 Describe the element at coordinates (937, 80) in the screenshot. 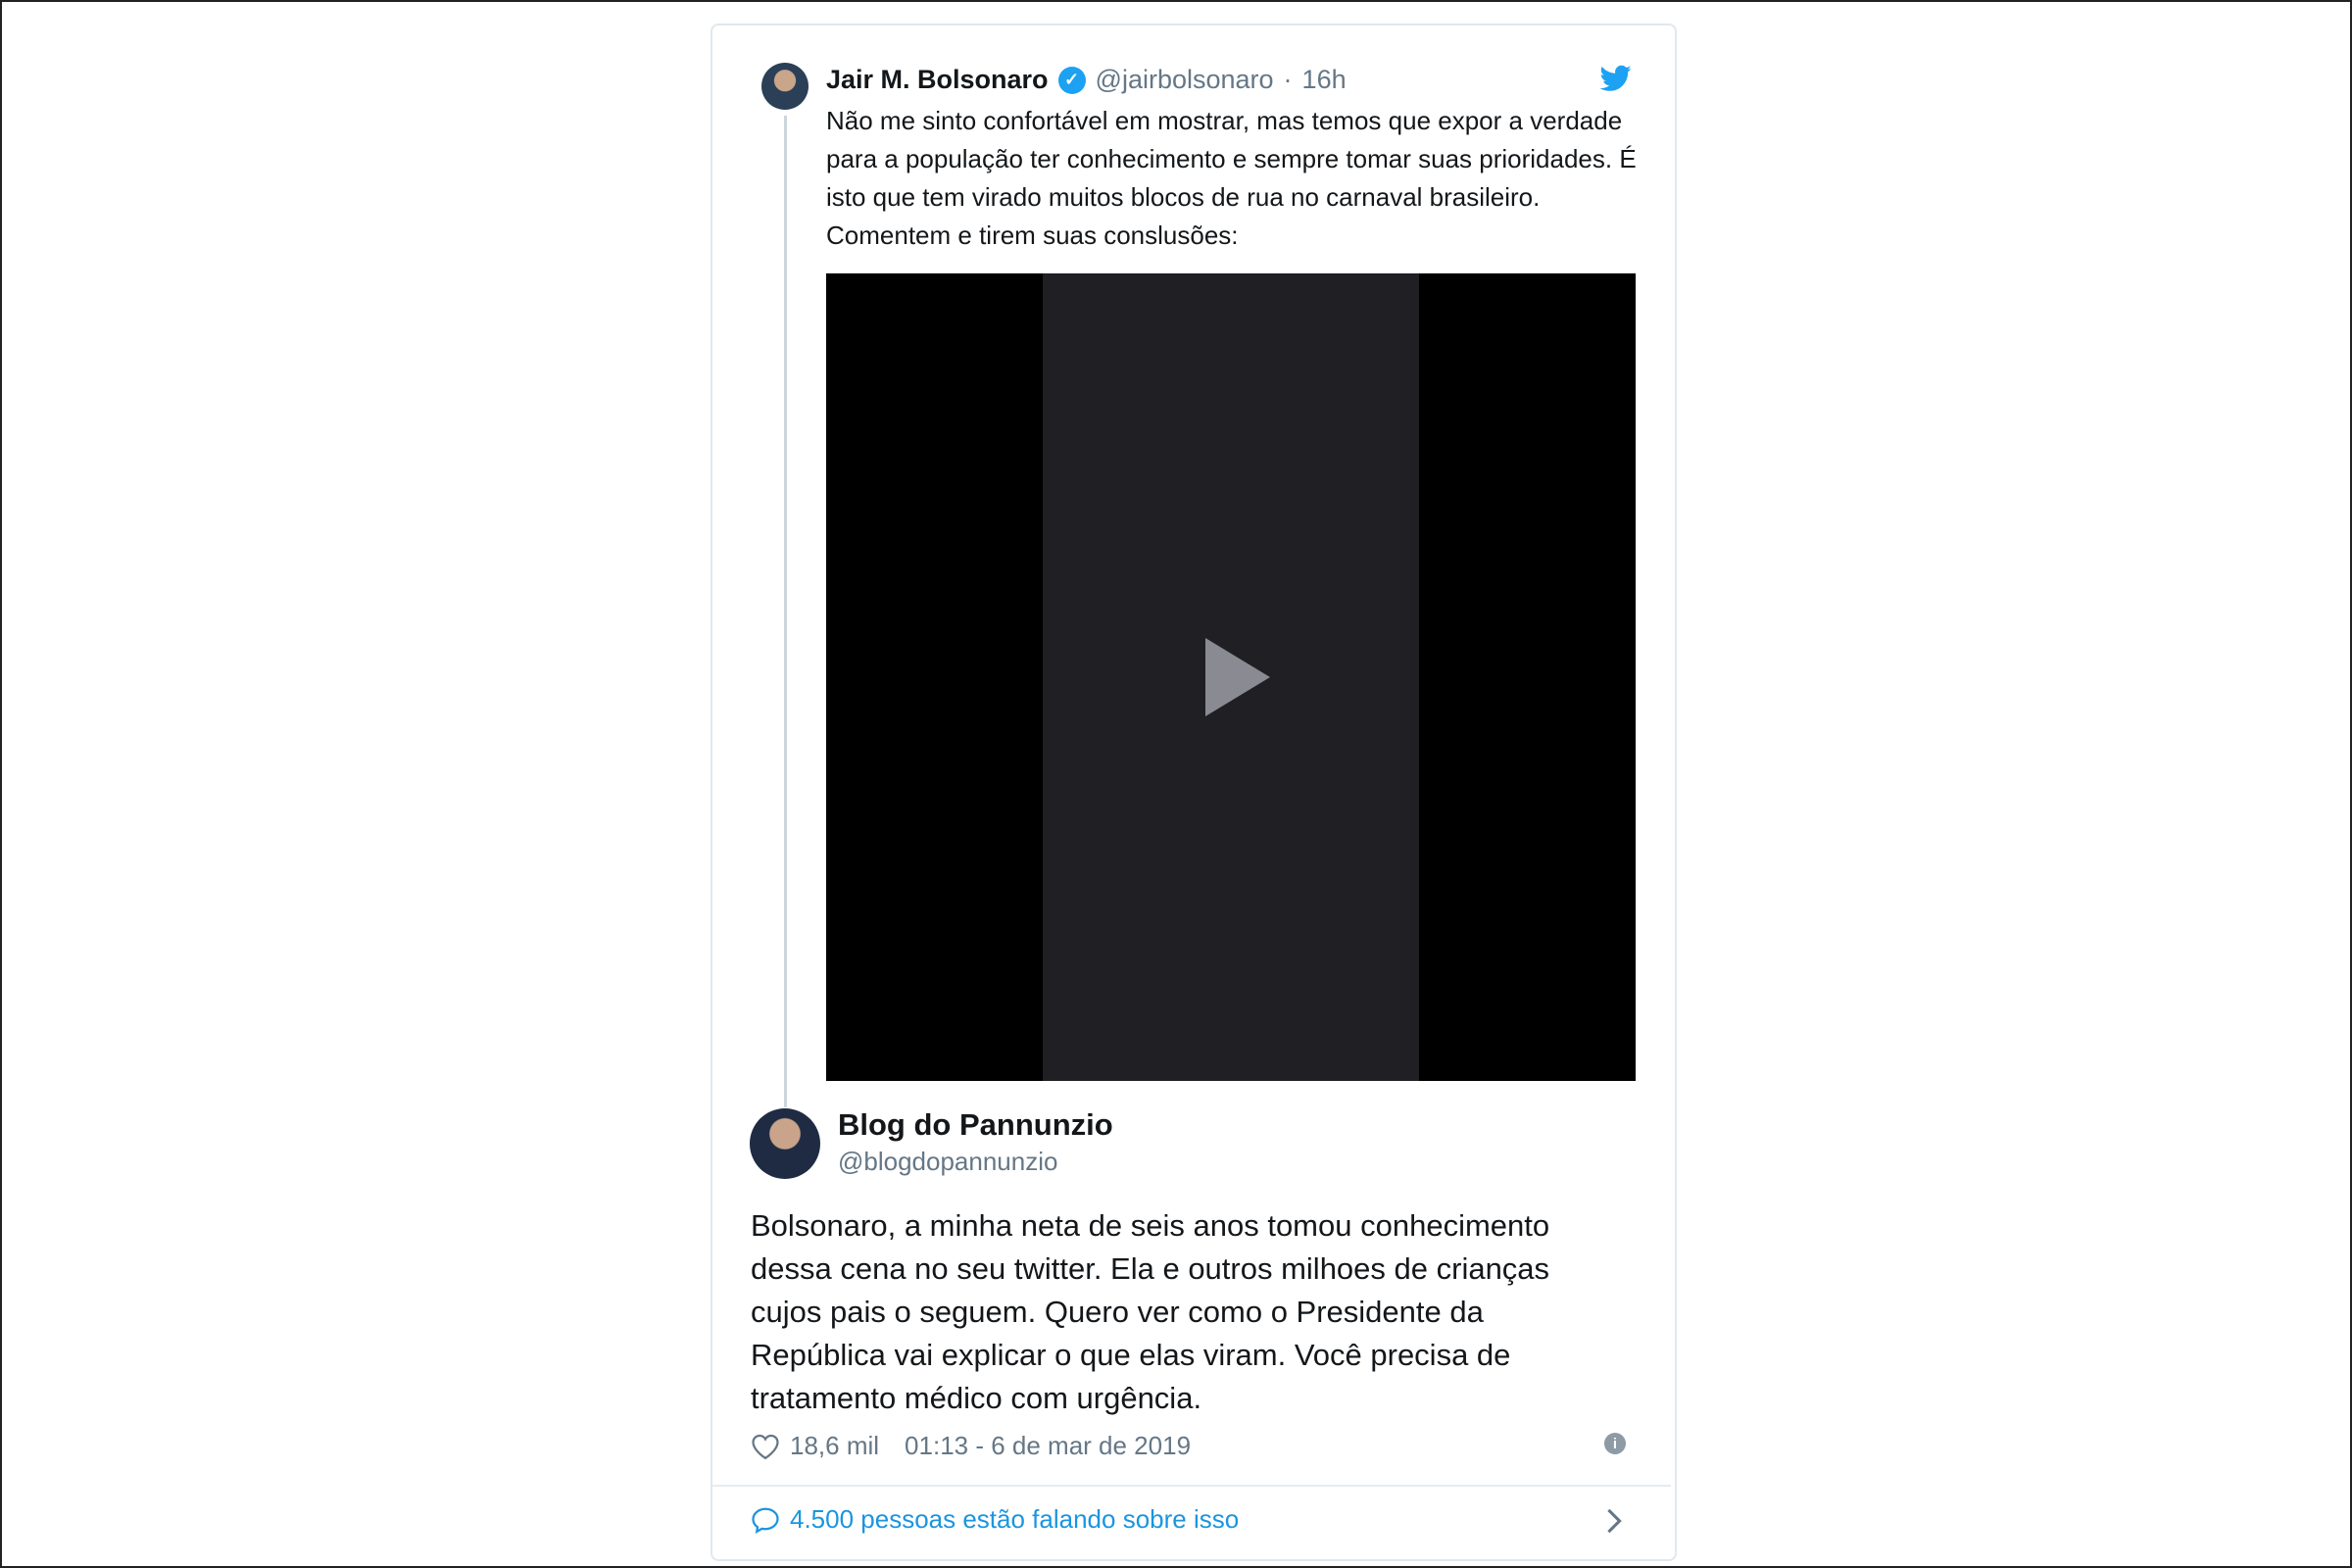

I see `quoted-author-name: Jair M. Bolsonaro` at that location.